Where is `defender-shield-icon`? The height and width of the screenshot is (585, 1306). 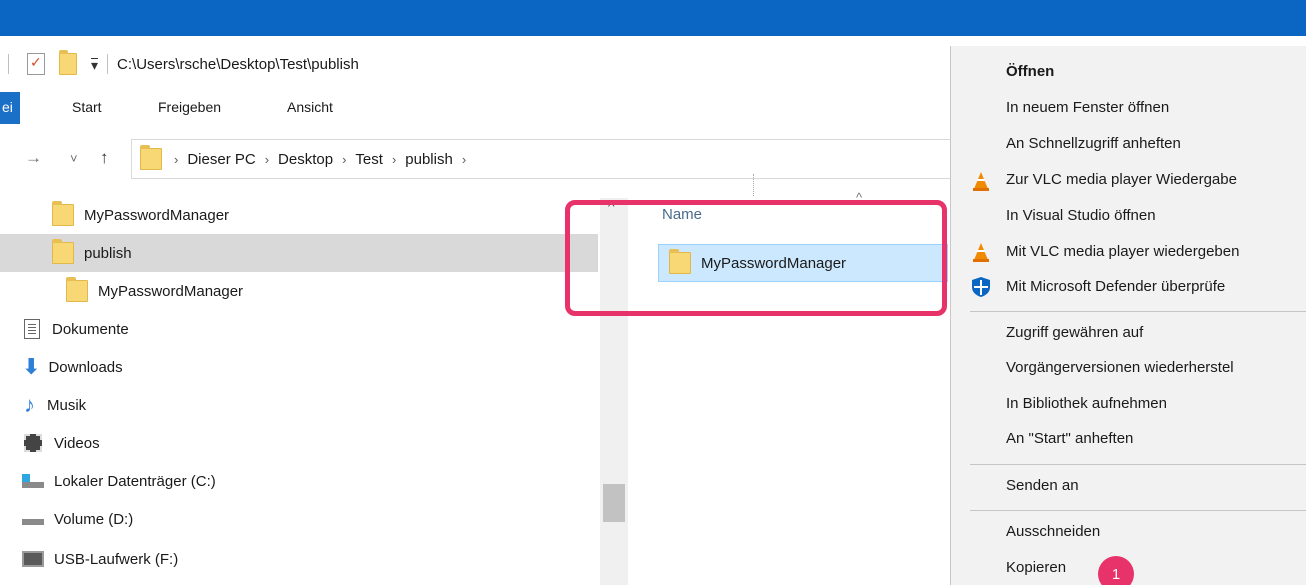 defender-shield-icon is located at coordinates (981, 287).